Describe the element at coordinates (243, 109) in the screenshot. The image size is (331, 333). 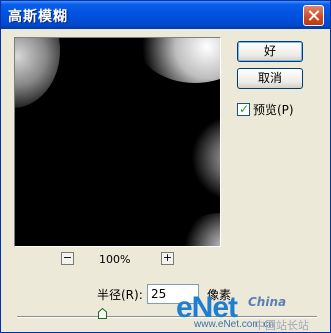
I see `preview-checkbox` at that location.